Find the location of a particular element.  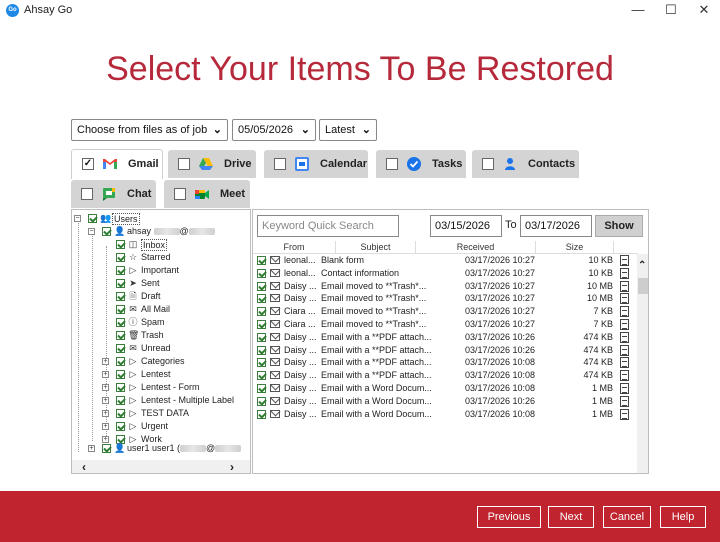

drive-checkbox is located at coordinates (184, 164).